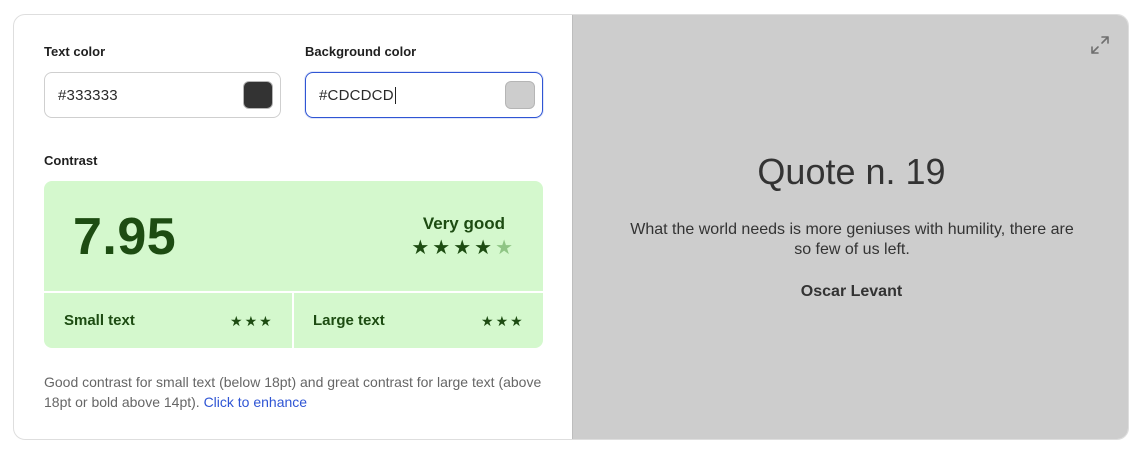  What do you see at coordinates (851, 171) in the screenshot?
I see `quote-title: Quote n. 19` at bounding box center [851, 171].